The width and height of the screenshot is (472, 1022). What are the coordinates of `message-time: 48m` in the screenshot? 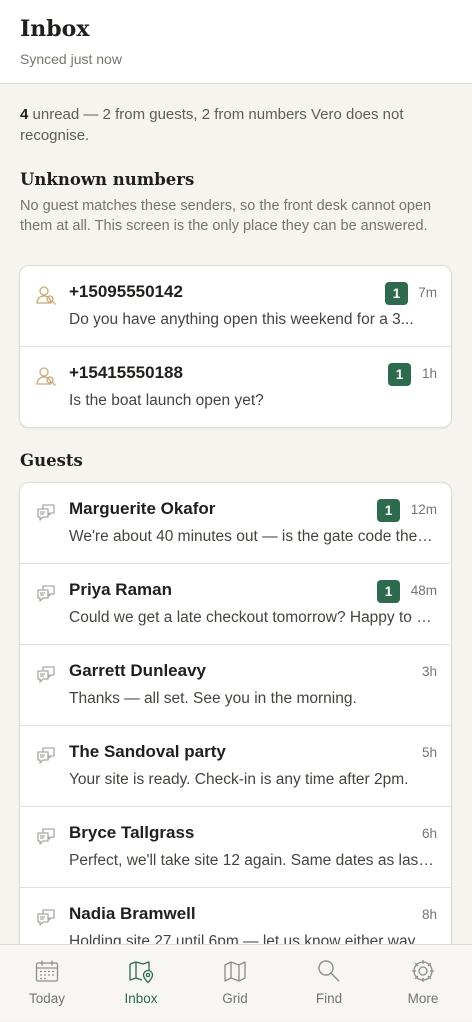 It's located at (423, 590).